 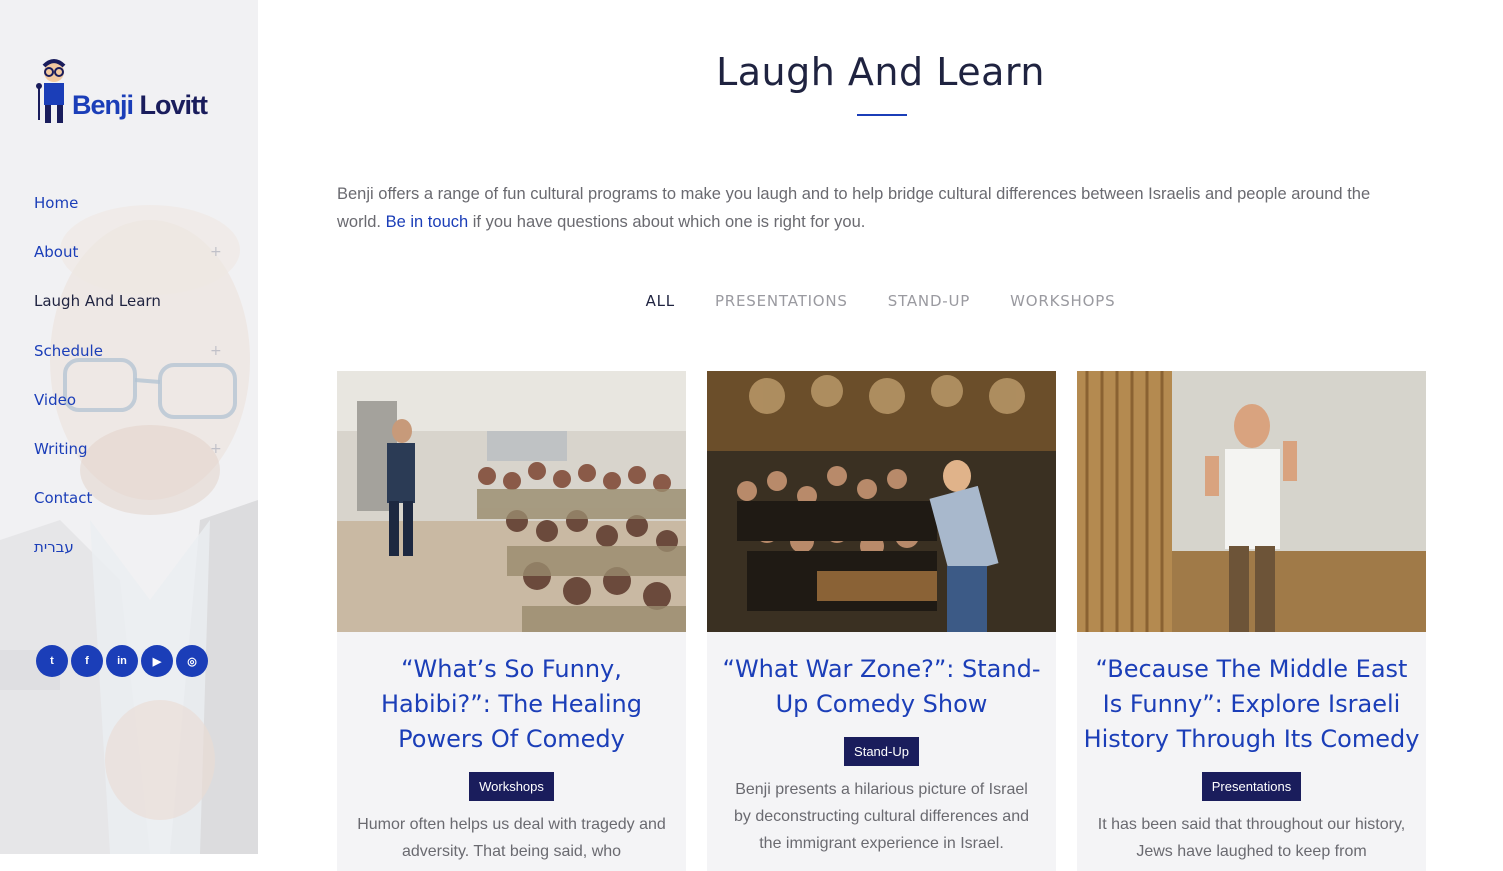 What do you see at coordinates (129, 558) in the screenshot?
I see `nav-item-7: עברית` at bounding box center [129, 558].